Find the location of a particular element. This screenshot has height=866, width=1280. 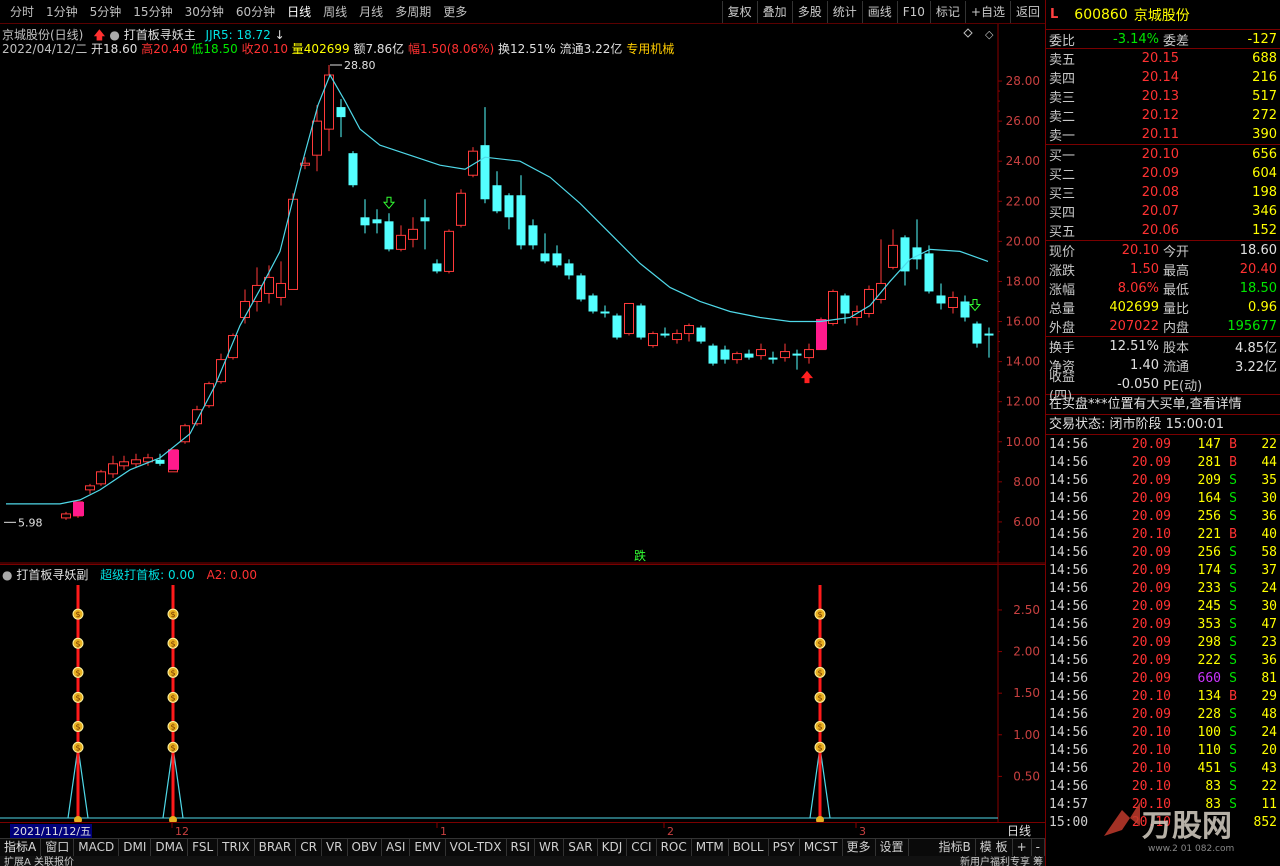

period-tab-1: 1分钟 is located at coordinates (62, 12).